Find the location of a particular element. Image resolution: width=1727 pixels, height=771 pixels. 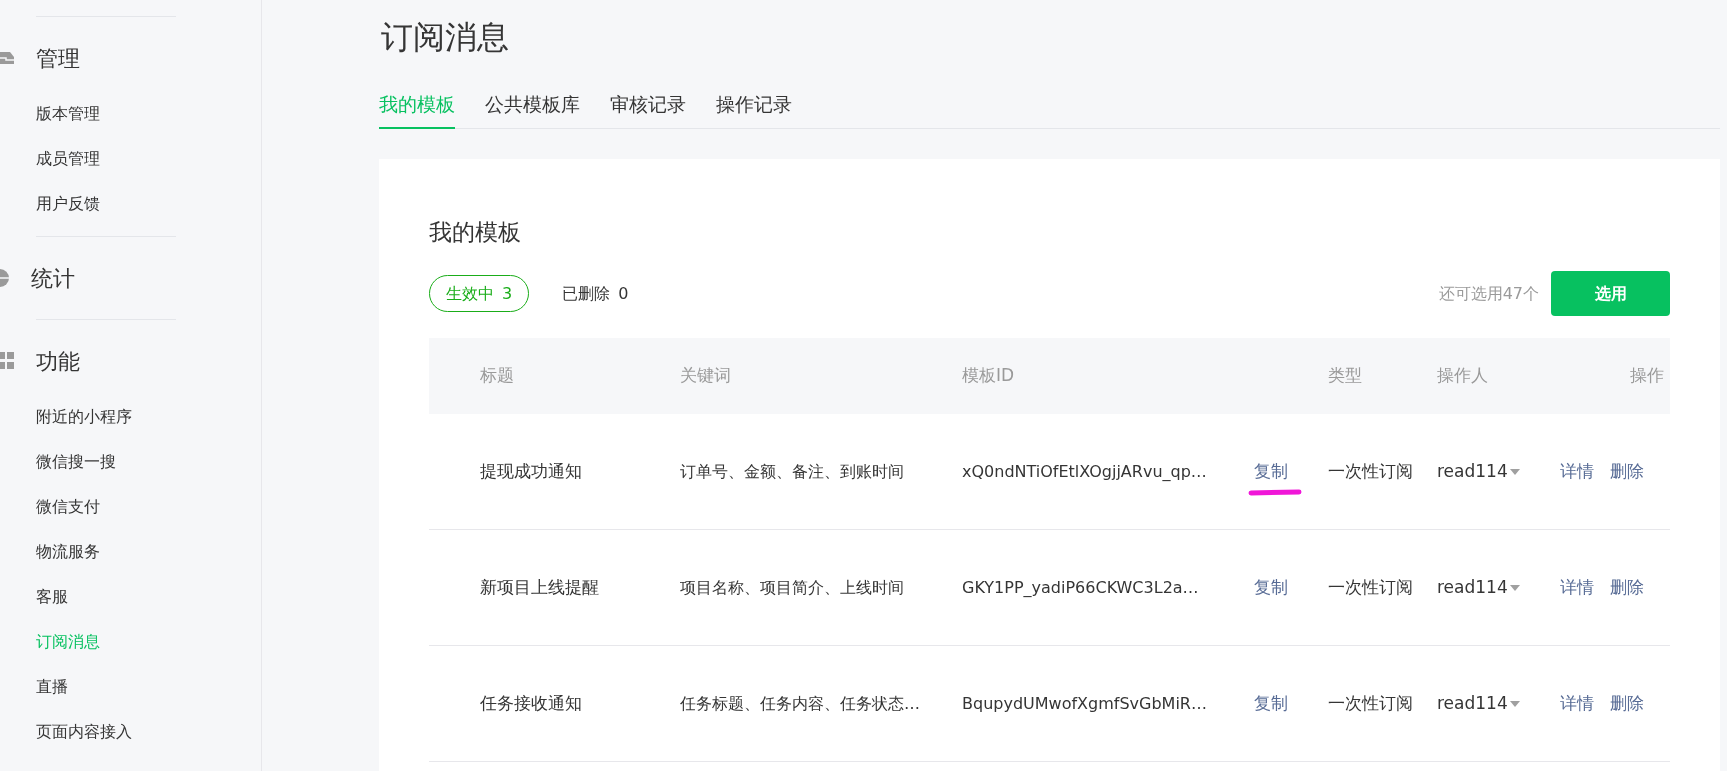

column-header: 操作人 is located at coordinates (1462, 375).